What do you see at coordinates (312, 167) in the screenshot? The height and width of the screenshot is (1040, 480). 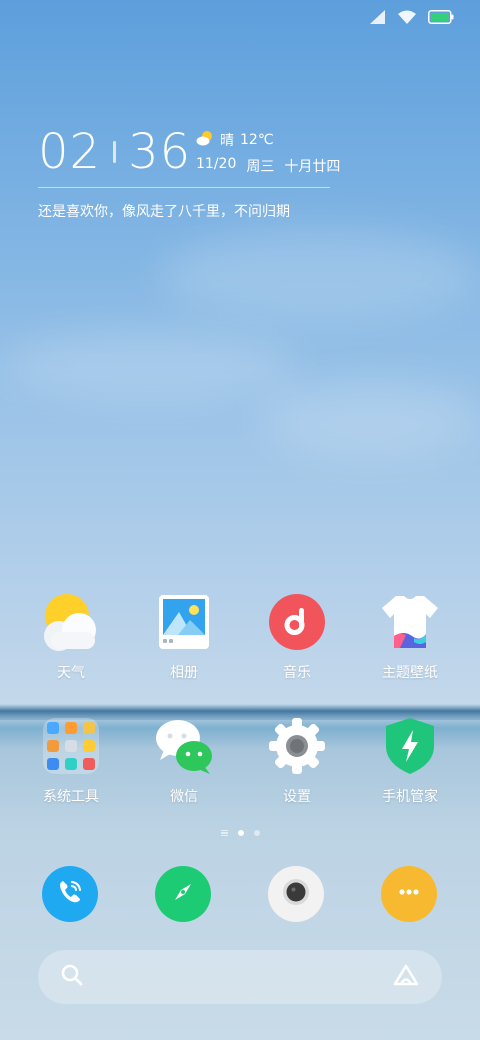 I see `lunar-date-text: 十月廿四` at bounding box center [312, 167].